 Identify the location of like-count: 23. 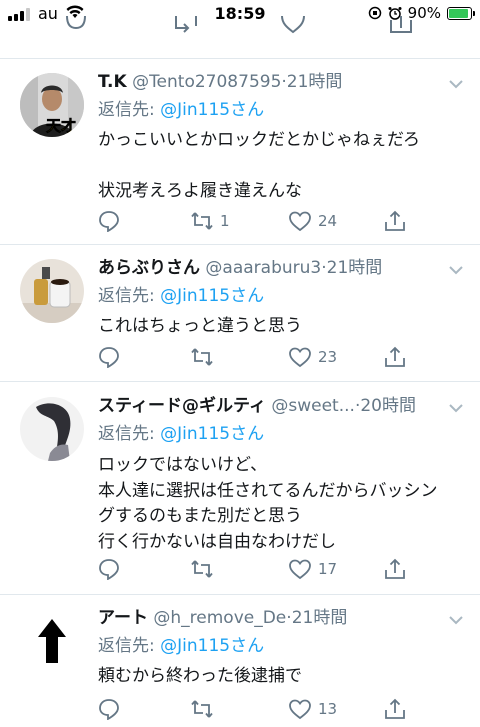
(328, 357).